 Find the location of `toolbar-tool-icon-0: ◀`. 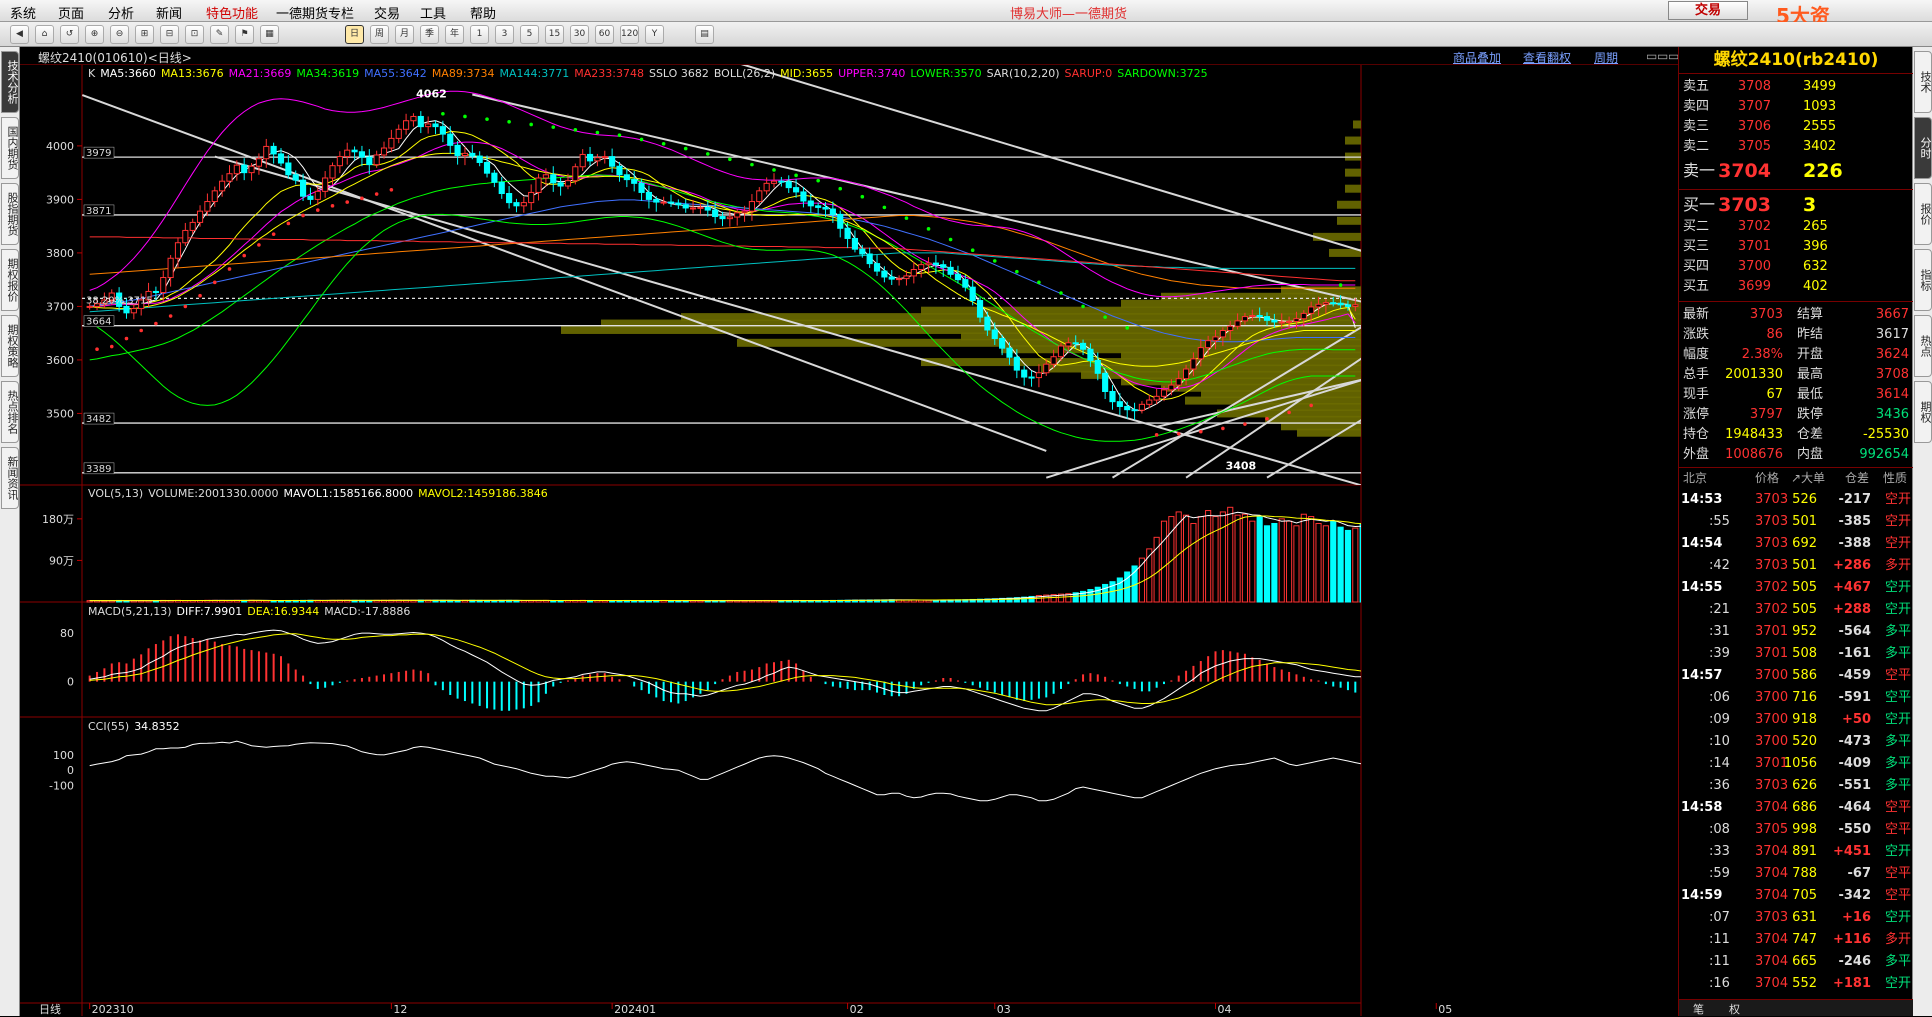

toolbar-tool-icon-0: ◀ is located at coordinates (19, 34).